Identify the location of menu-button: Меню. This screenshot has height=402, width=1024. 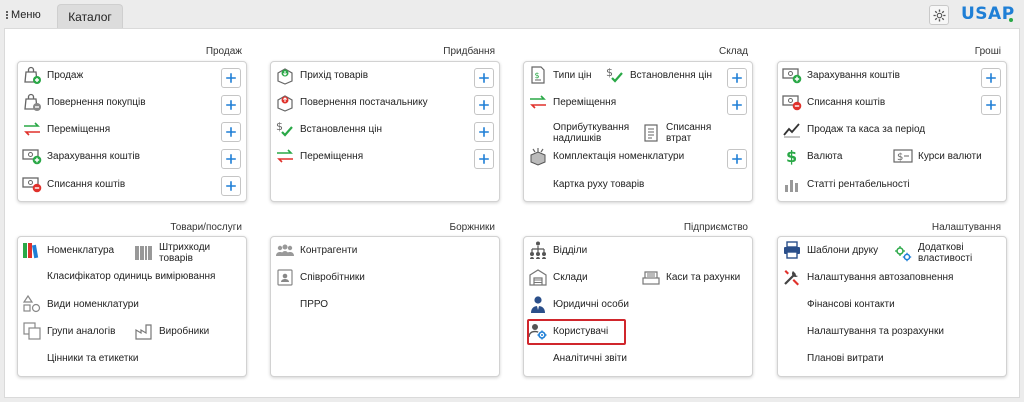
(23, 15).